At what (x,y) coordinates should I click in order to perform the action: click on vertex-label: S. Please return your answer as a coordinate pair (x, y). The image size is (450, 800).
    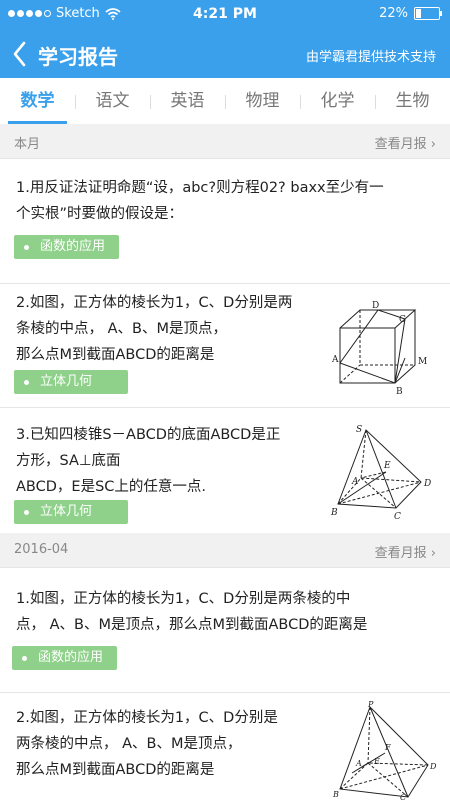
    Looking at the image, I should click on (359, 430).